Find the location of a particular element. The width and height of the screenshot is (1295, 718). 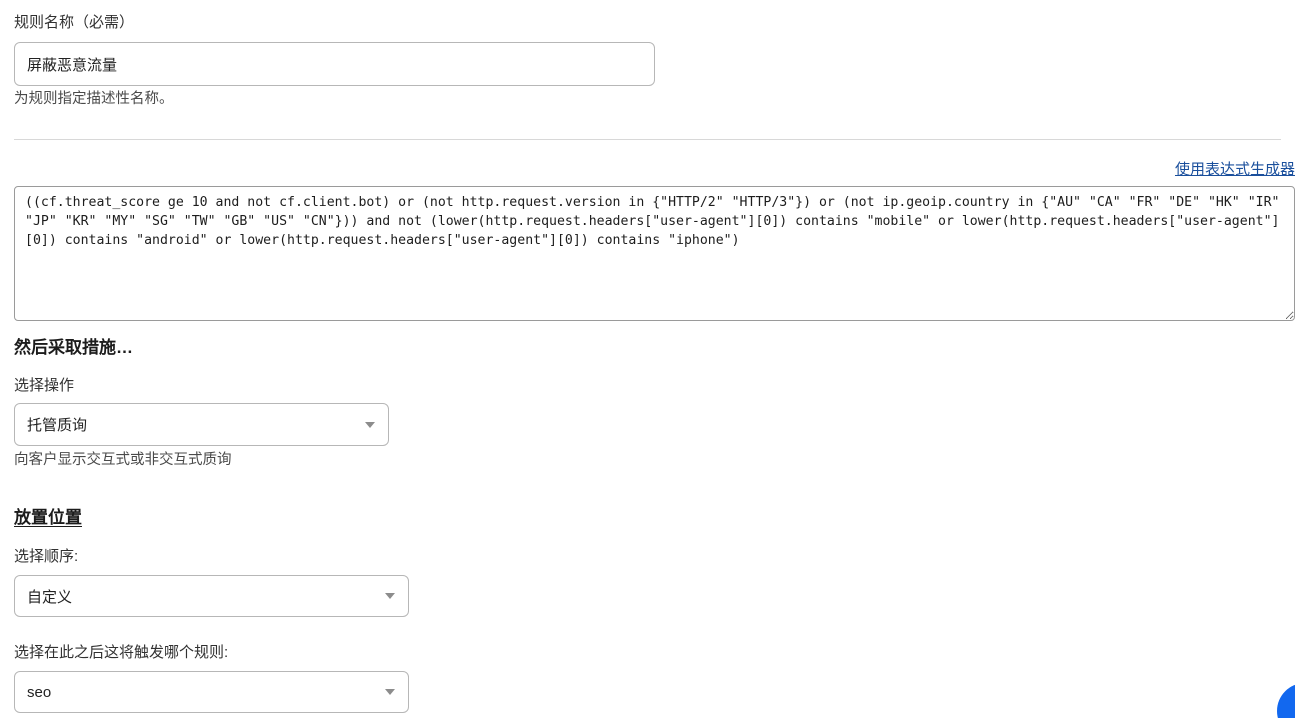

rule-name-help-text: 为规则指定描述性名称。 is located at coordinates (94, 99).